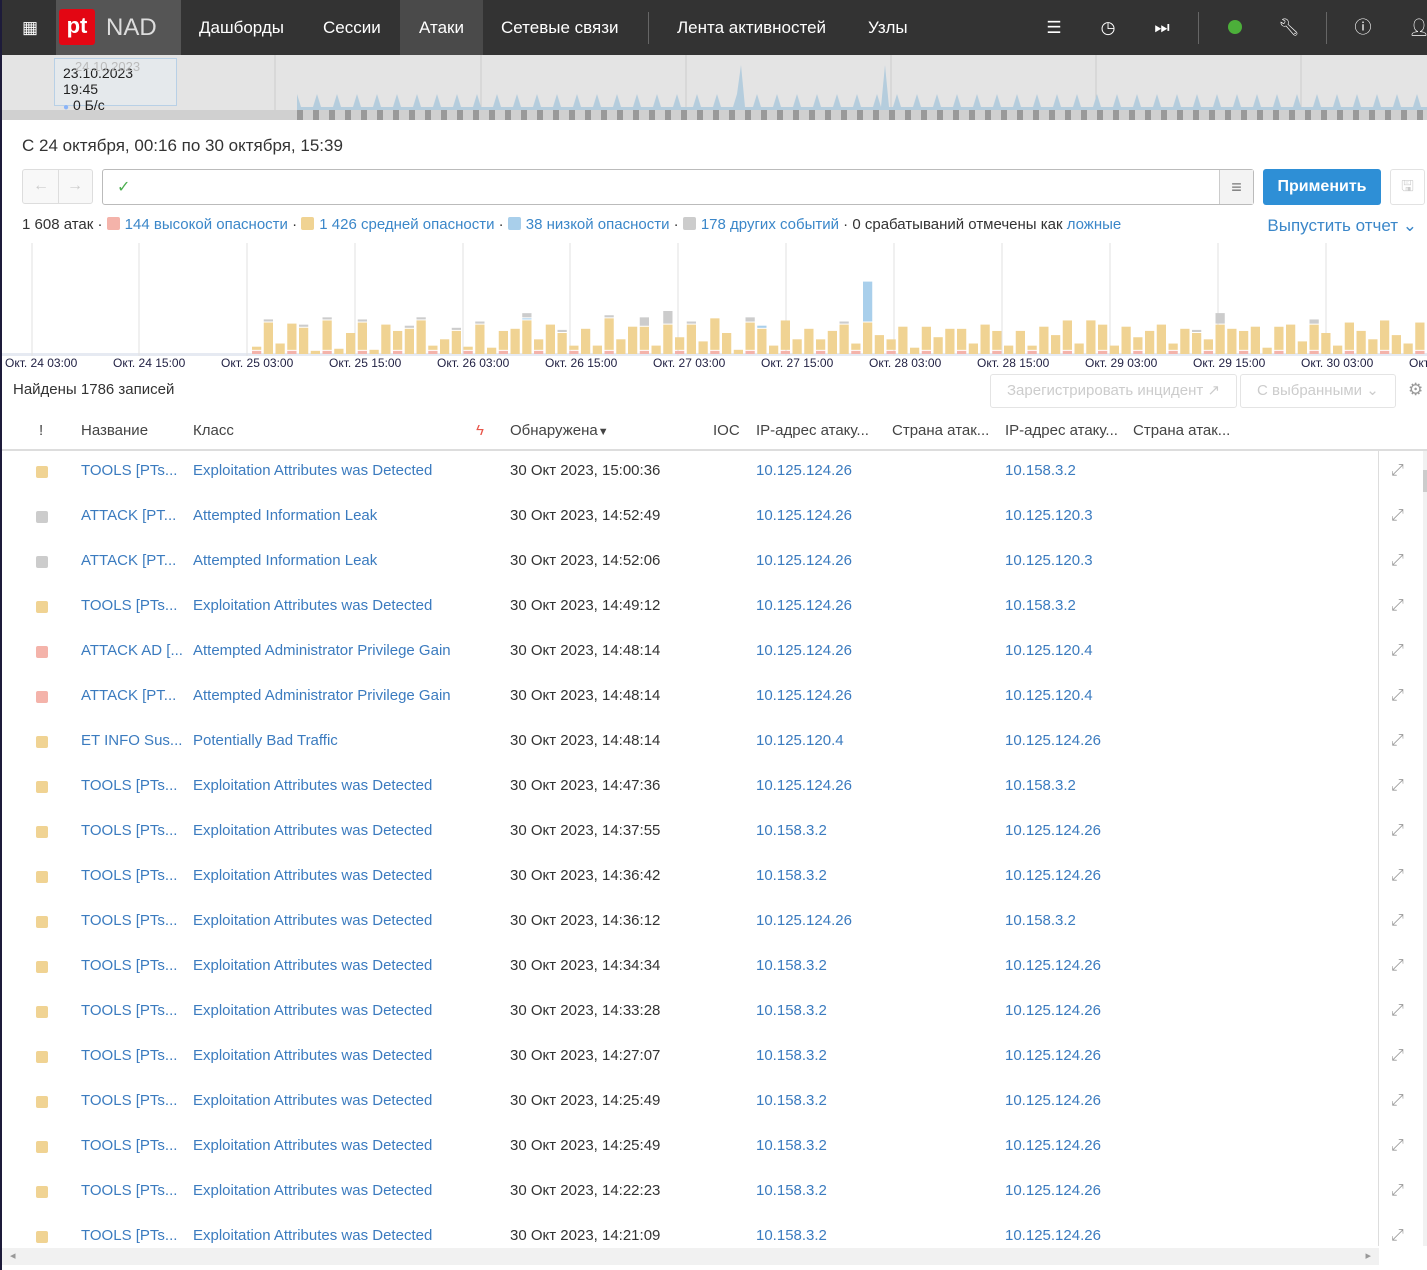  I want to click on col-class: Класс, so click(213, 430).